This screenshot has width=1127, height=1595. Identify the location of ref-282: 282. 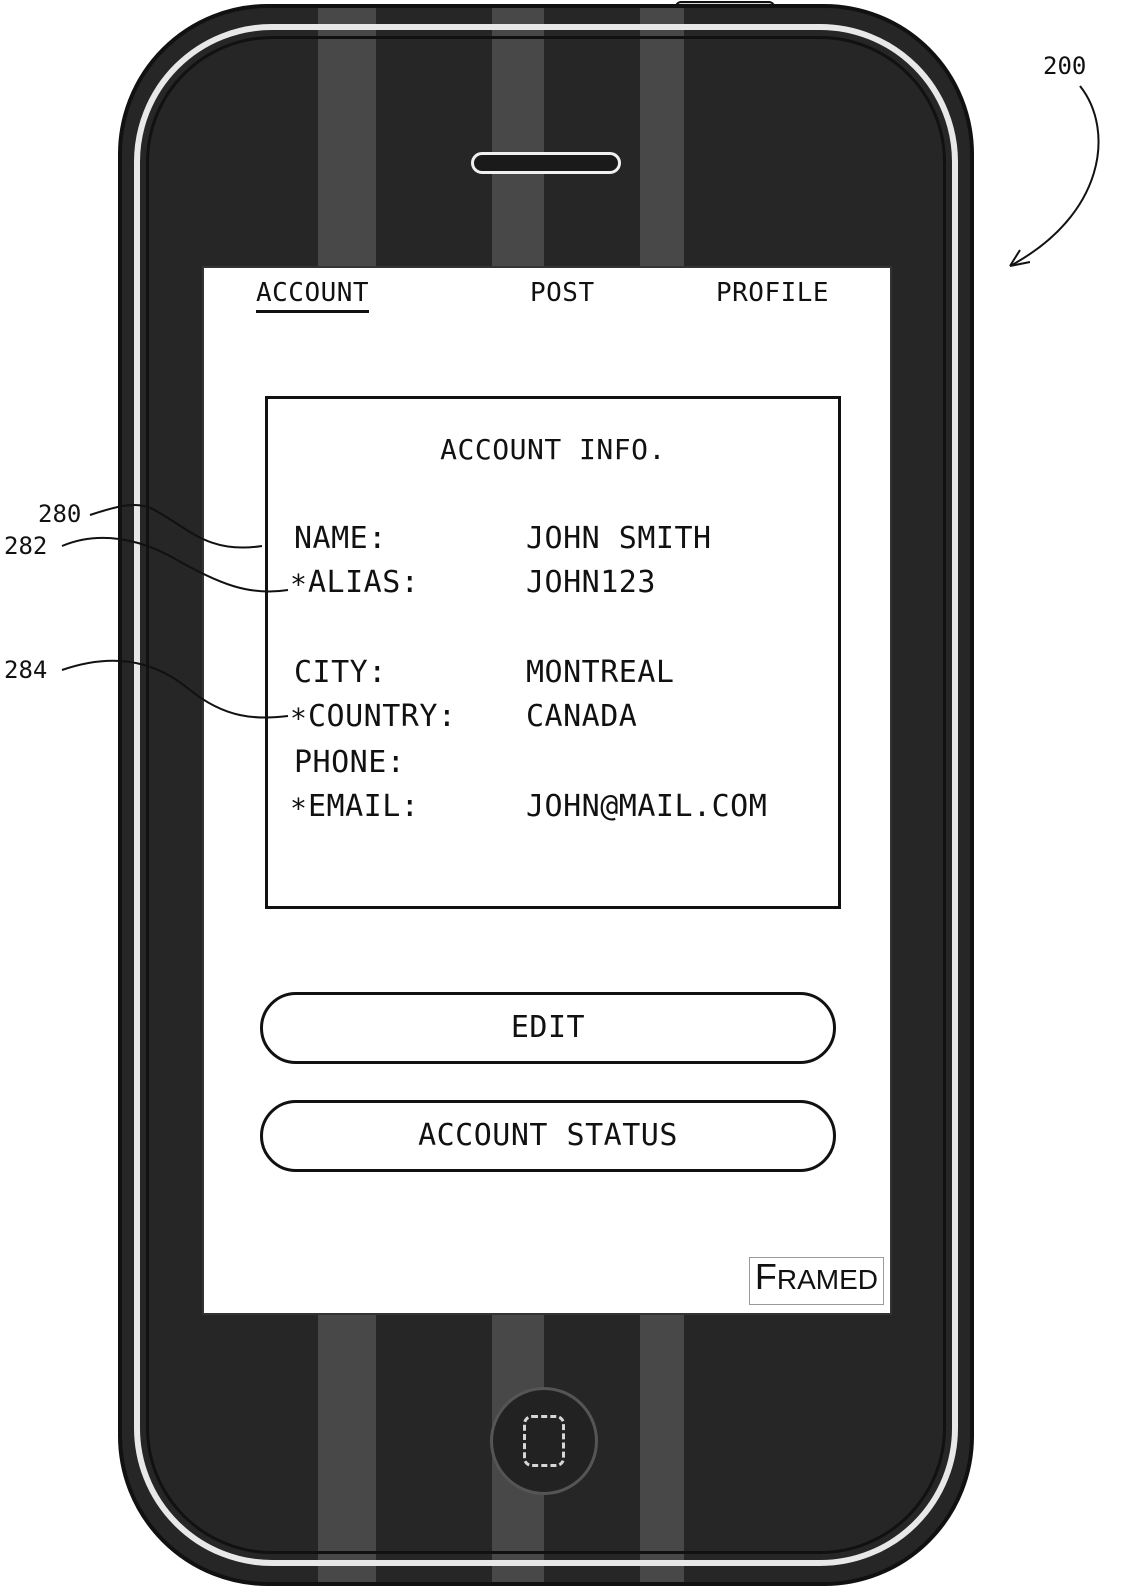
(26, 546).